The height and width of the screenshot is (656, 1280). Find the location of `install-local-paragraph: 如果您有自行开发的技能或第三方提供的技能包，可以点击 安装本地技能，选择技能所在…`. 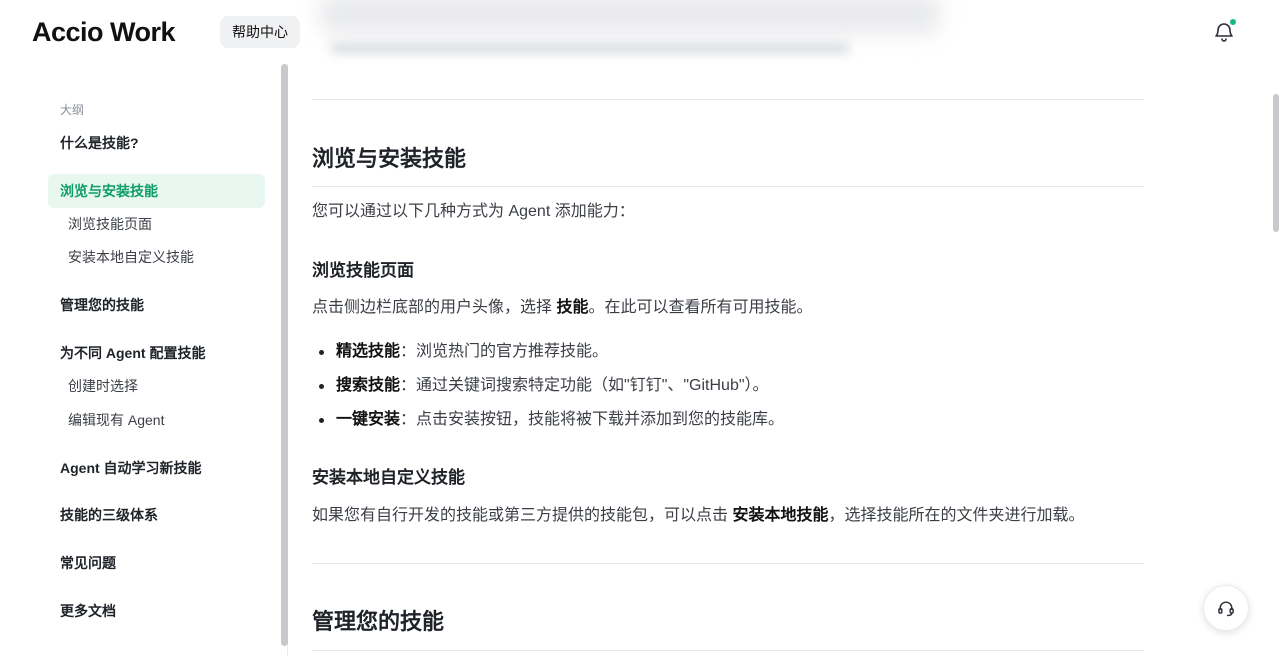

install-local-paragraph: 如果您有自行开发的技能或第三方提供的技能包，可以点击 安装本地技能，选择技能所在… is located at coordinates (698, 516).